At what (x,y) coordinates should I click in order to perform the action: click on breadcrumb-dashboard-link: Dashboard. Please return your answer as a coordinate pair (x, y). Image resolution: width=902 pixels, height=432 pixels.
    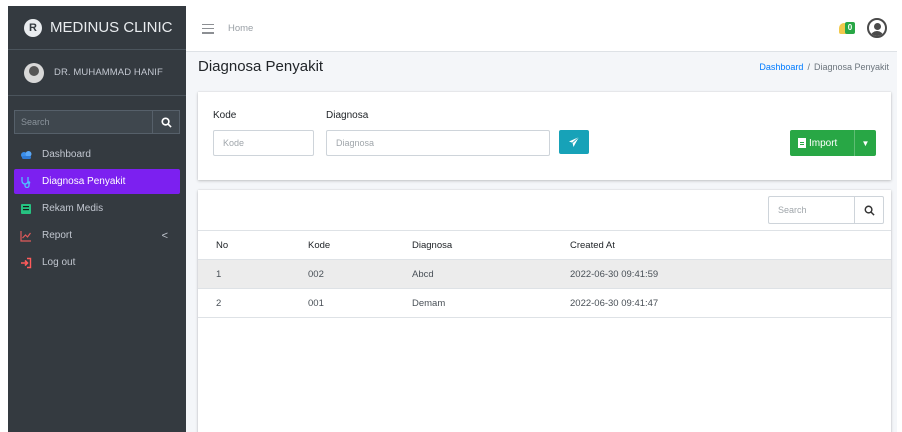
    Looking at the image, I should click on (781, 67).